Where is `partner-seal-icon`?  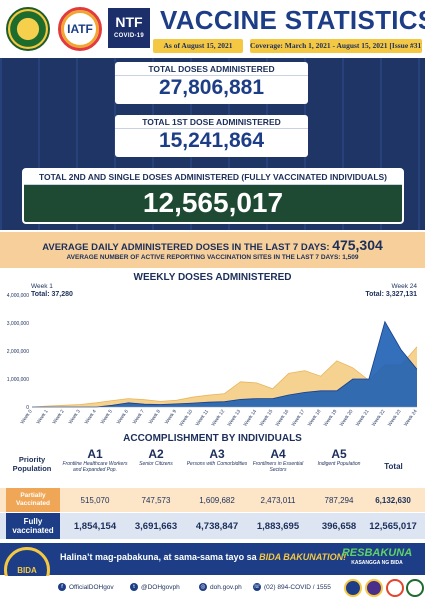 partner-seal-icon is located at coordinates (395, 588).